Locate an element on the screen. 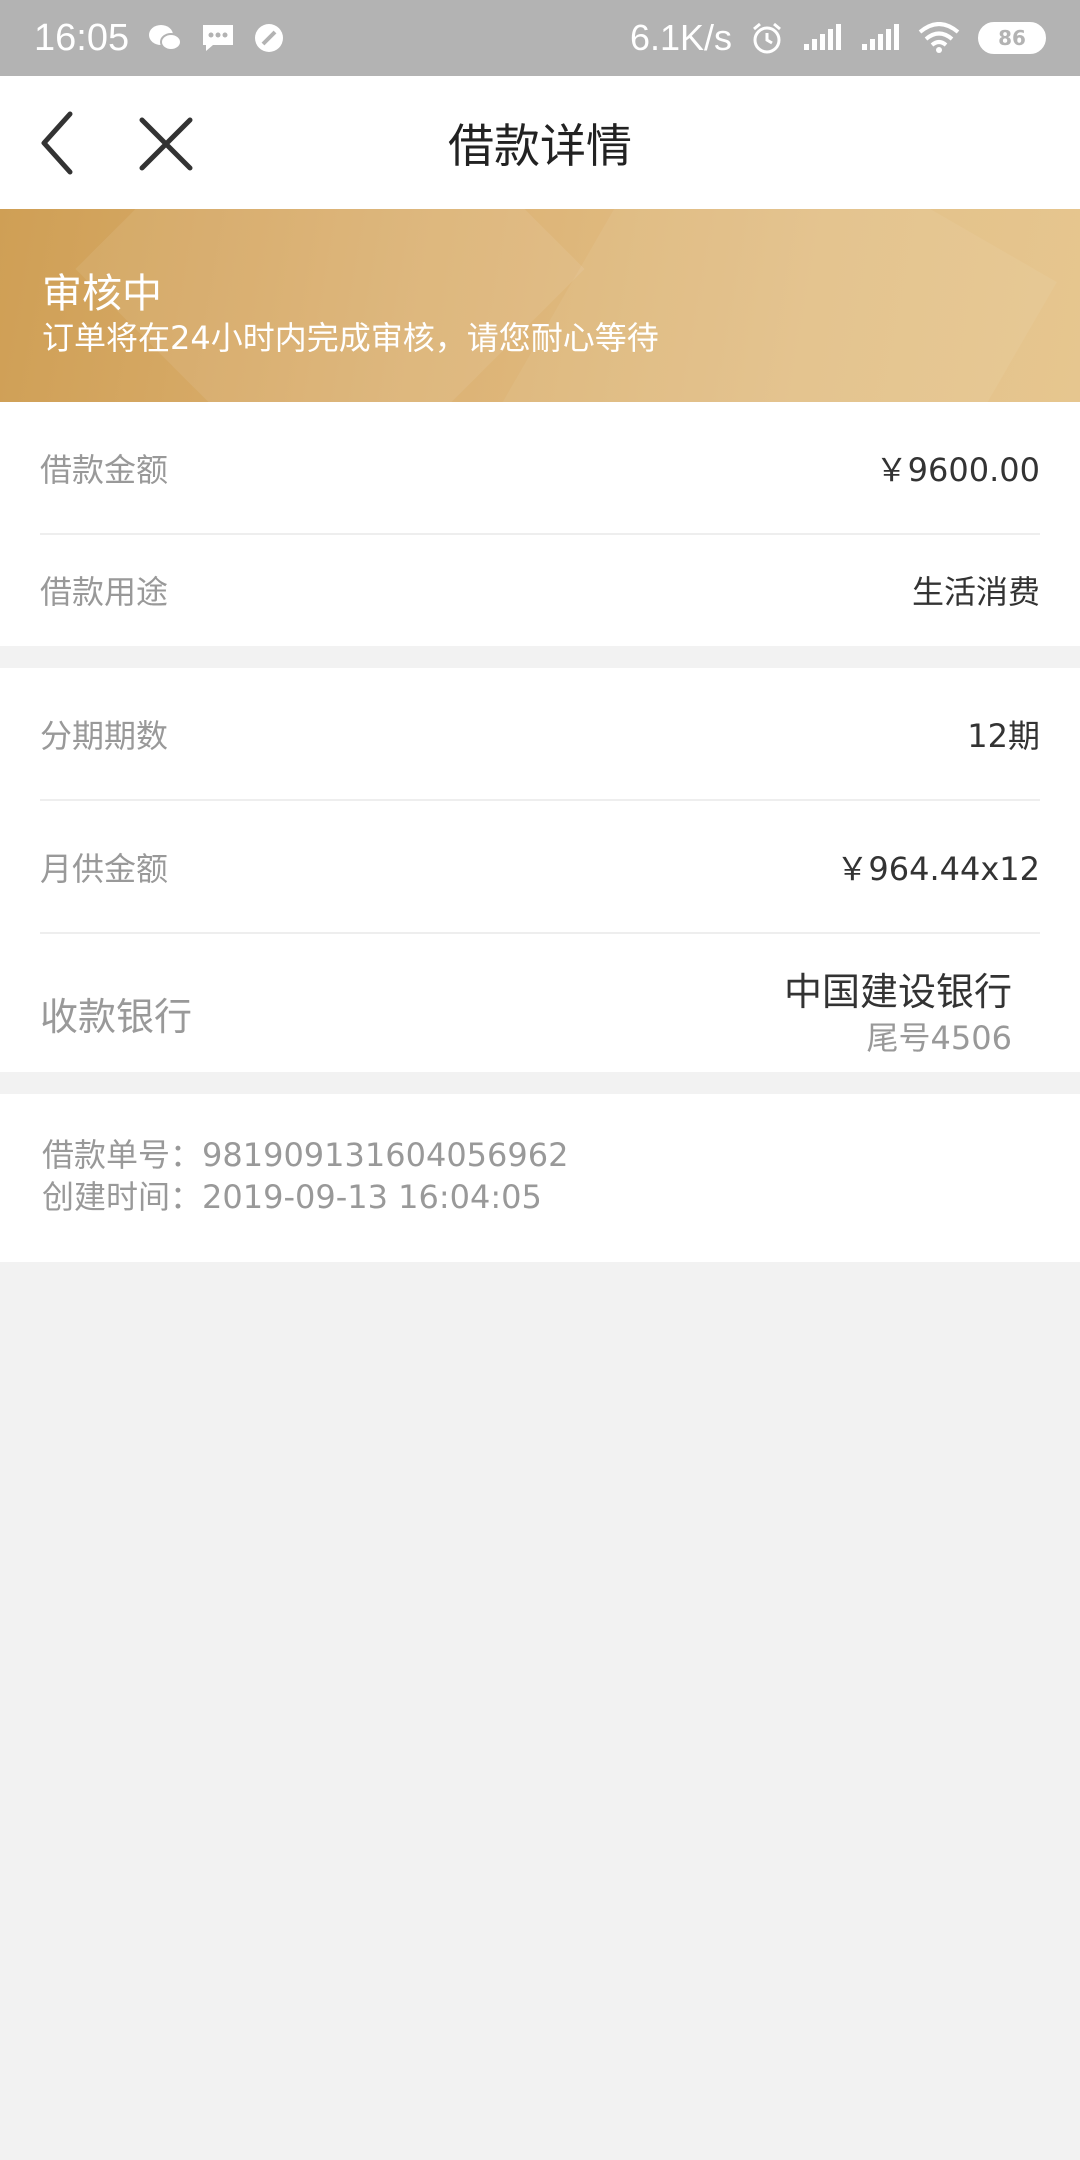  close-icon is located at coordinates (166, 144).